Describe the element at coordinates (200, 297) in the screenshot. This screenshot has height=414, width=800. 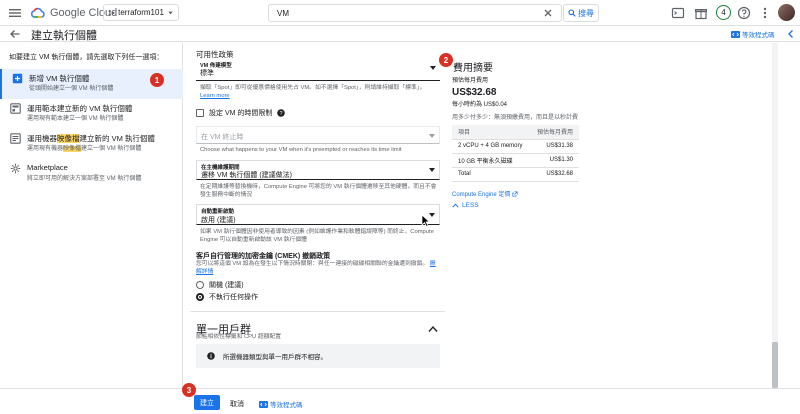
I see `radio-do-nothing` at that location.